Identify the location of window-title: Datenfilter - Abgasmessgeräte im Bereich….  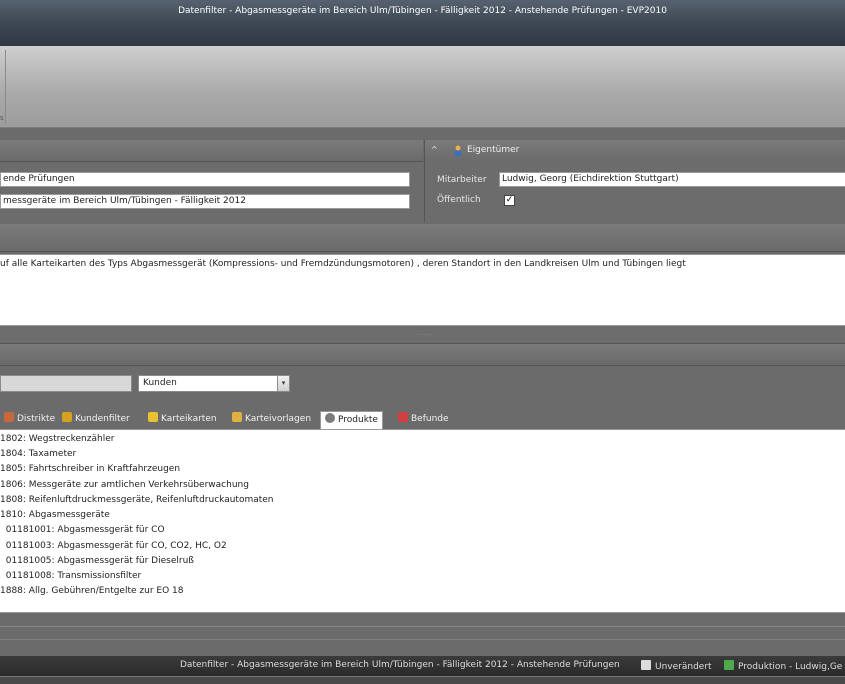
(422, 11).